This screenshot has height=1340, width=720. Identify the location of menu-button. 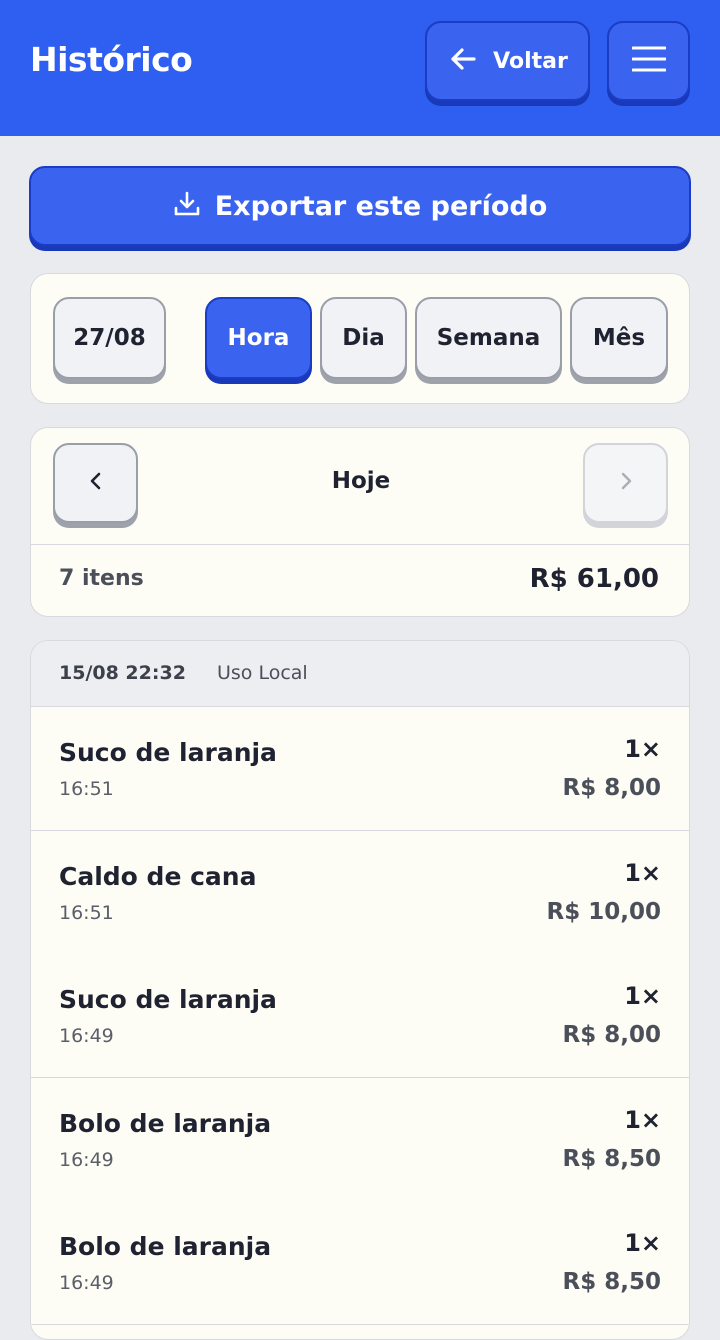
(648, 61).